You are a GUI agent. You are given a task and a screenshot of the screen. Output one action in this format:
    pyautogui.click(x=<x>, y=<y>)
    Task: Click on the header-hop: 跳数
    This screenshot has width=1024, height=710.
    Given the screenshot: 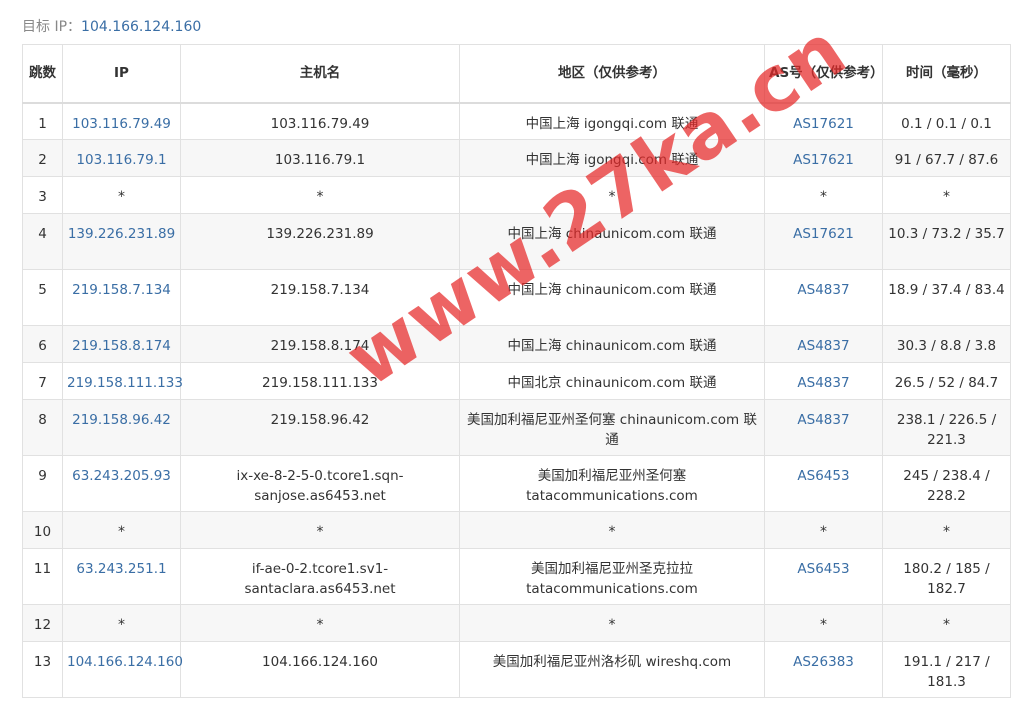 What is the action you would take?
    pyautogui.click(x=42, y=74)
    